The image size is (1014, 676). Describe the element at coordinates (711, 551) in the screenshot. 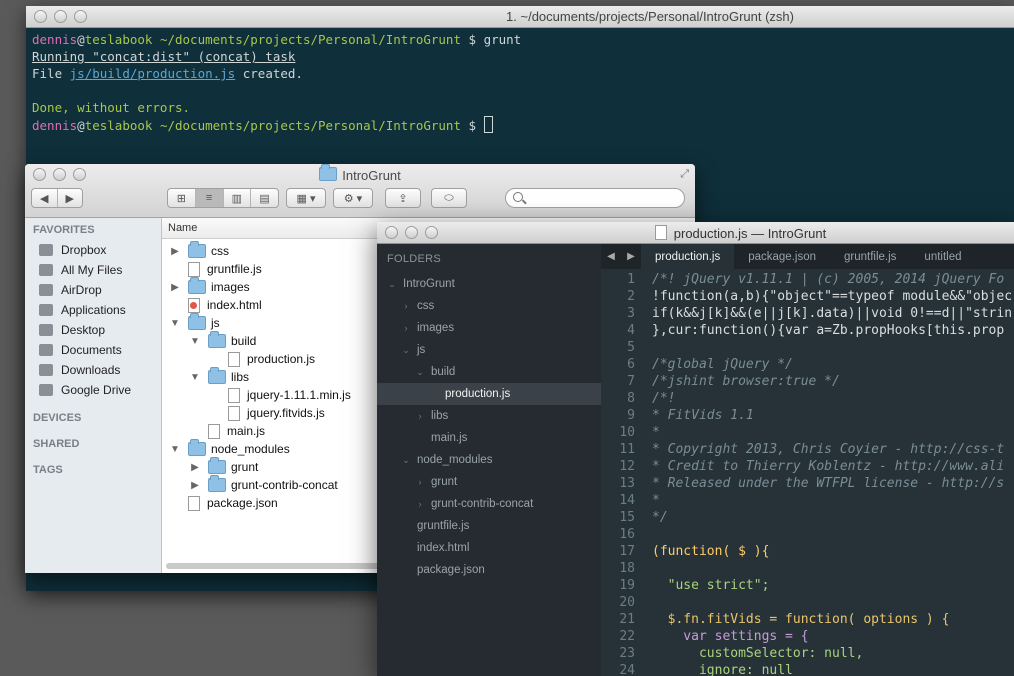

I see `code-line: (function( $ ){` at that location.